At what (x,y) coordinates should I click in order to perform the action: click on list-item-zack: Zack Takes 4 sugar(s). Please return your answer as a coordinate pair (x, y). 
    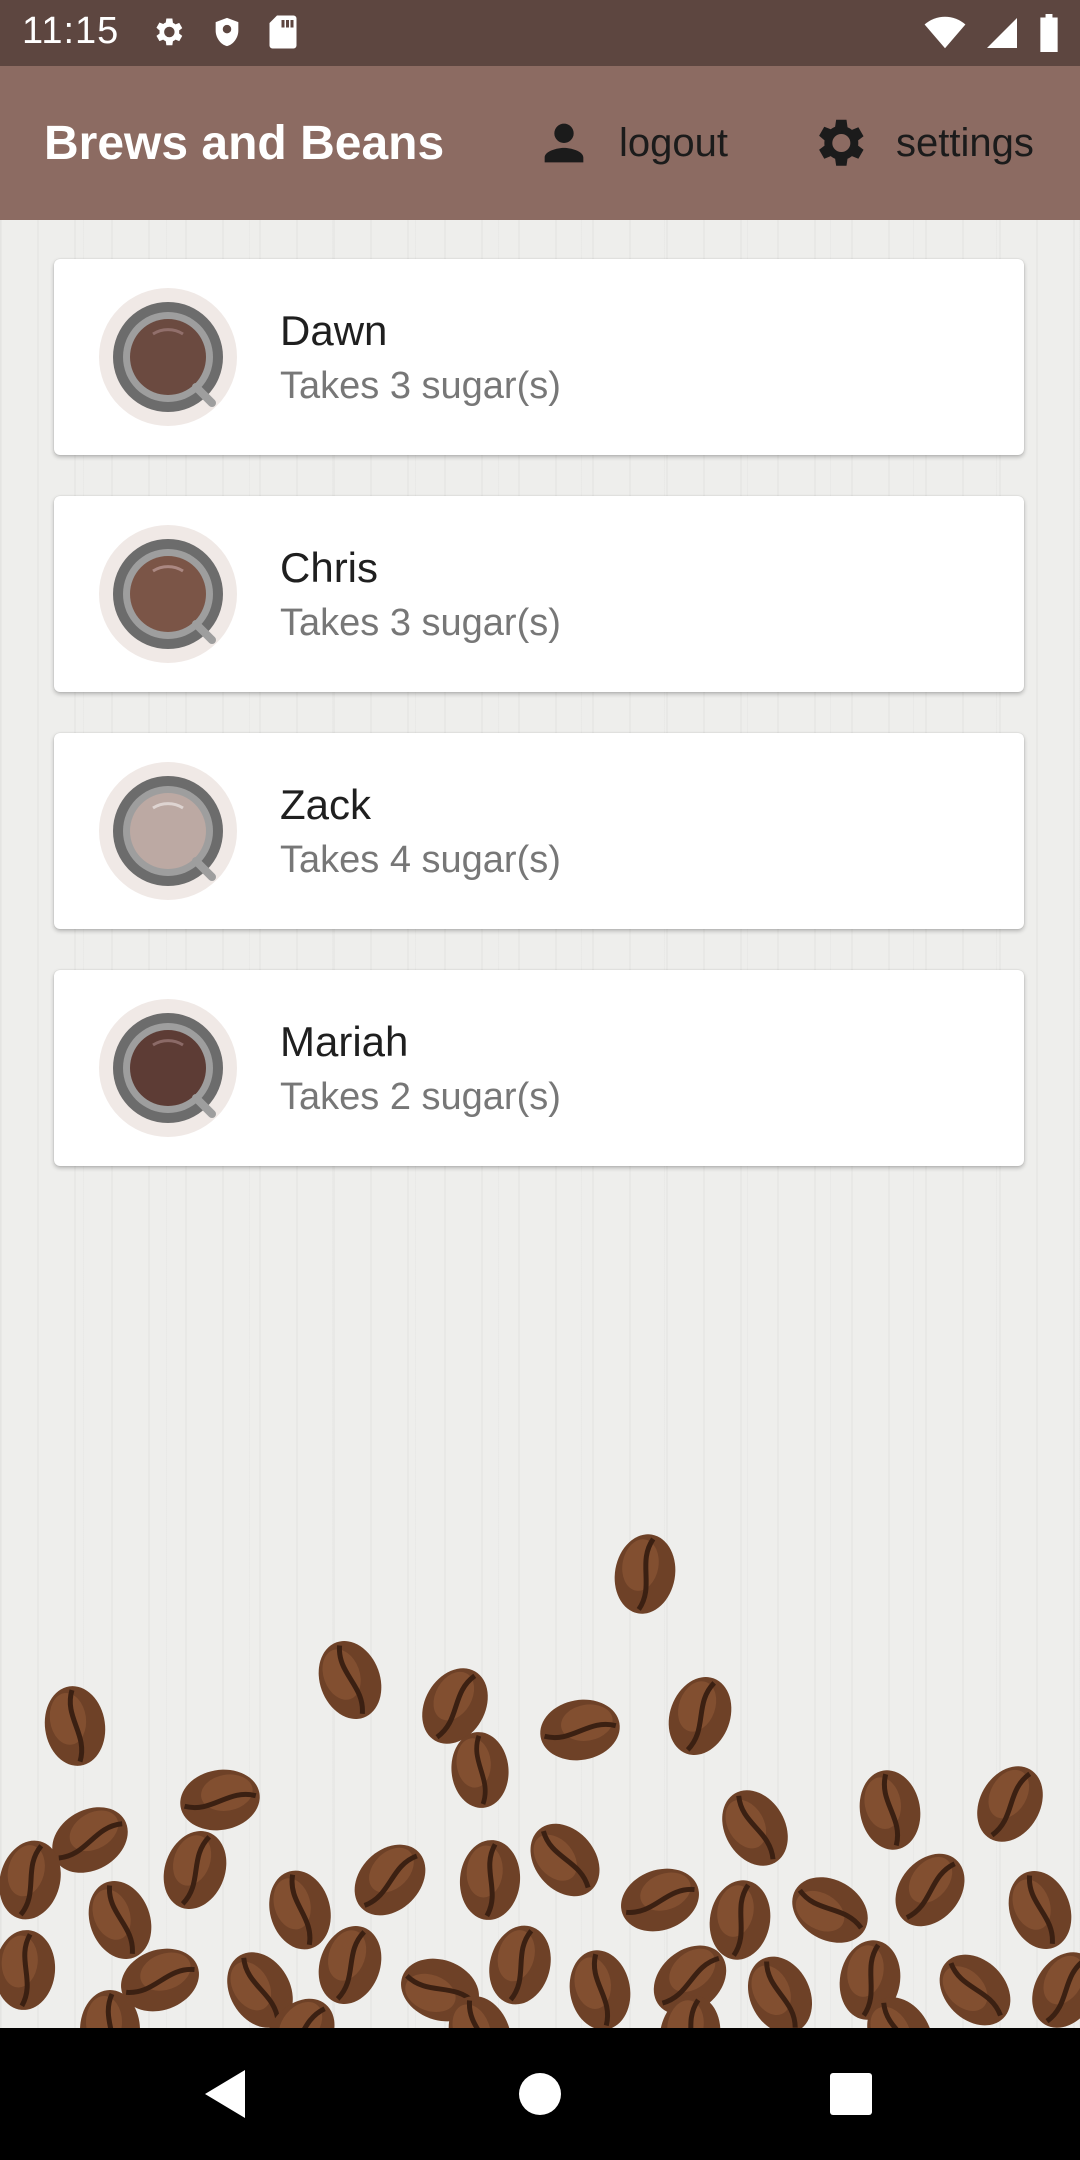
    Looking at the image, I should click on (539, 831).